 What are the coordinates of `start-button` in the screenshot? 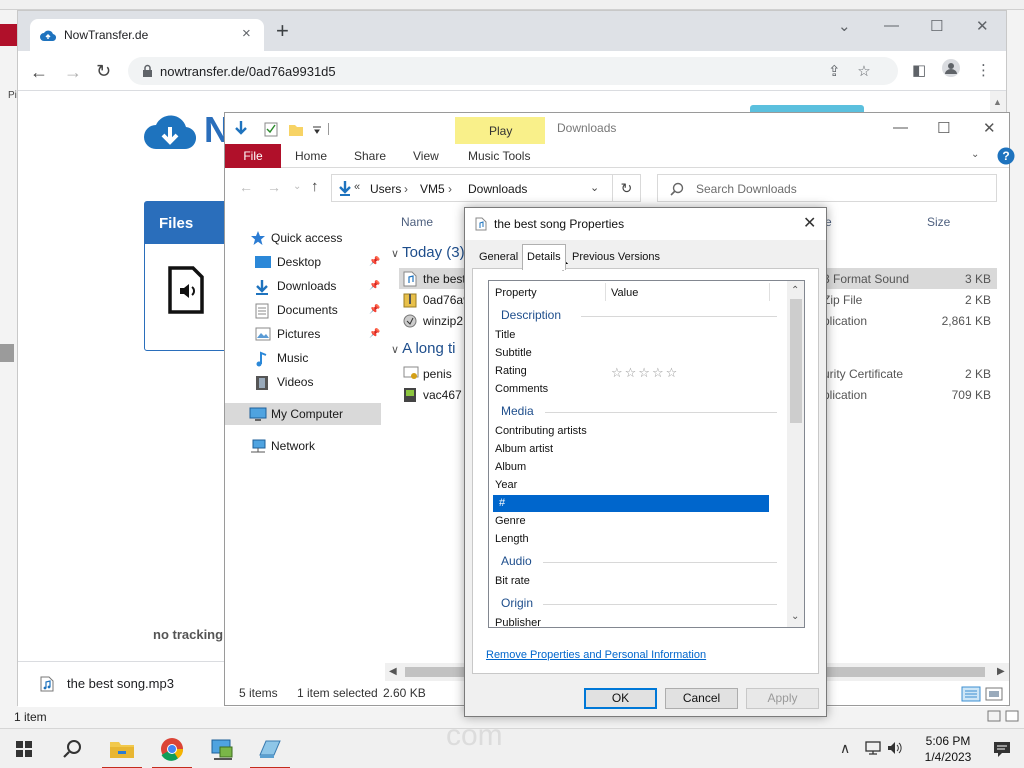 It's located at (24, 748).